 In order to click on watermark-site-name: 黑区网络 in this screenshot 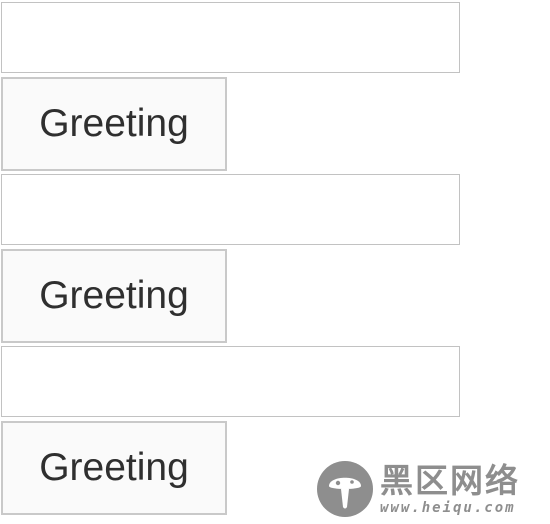, I will do `click(450, 480)`.